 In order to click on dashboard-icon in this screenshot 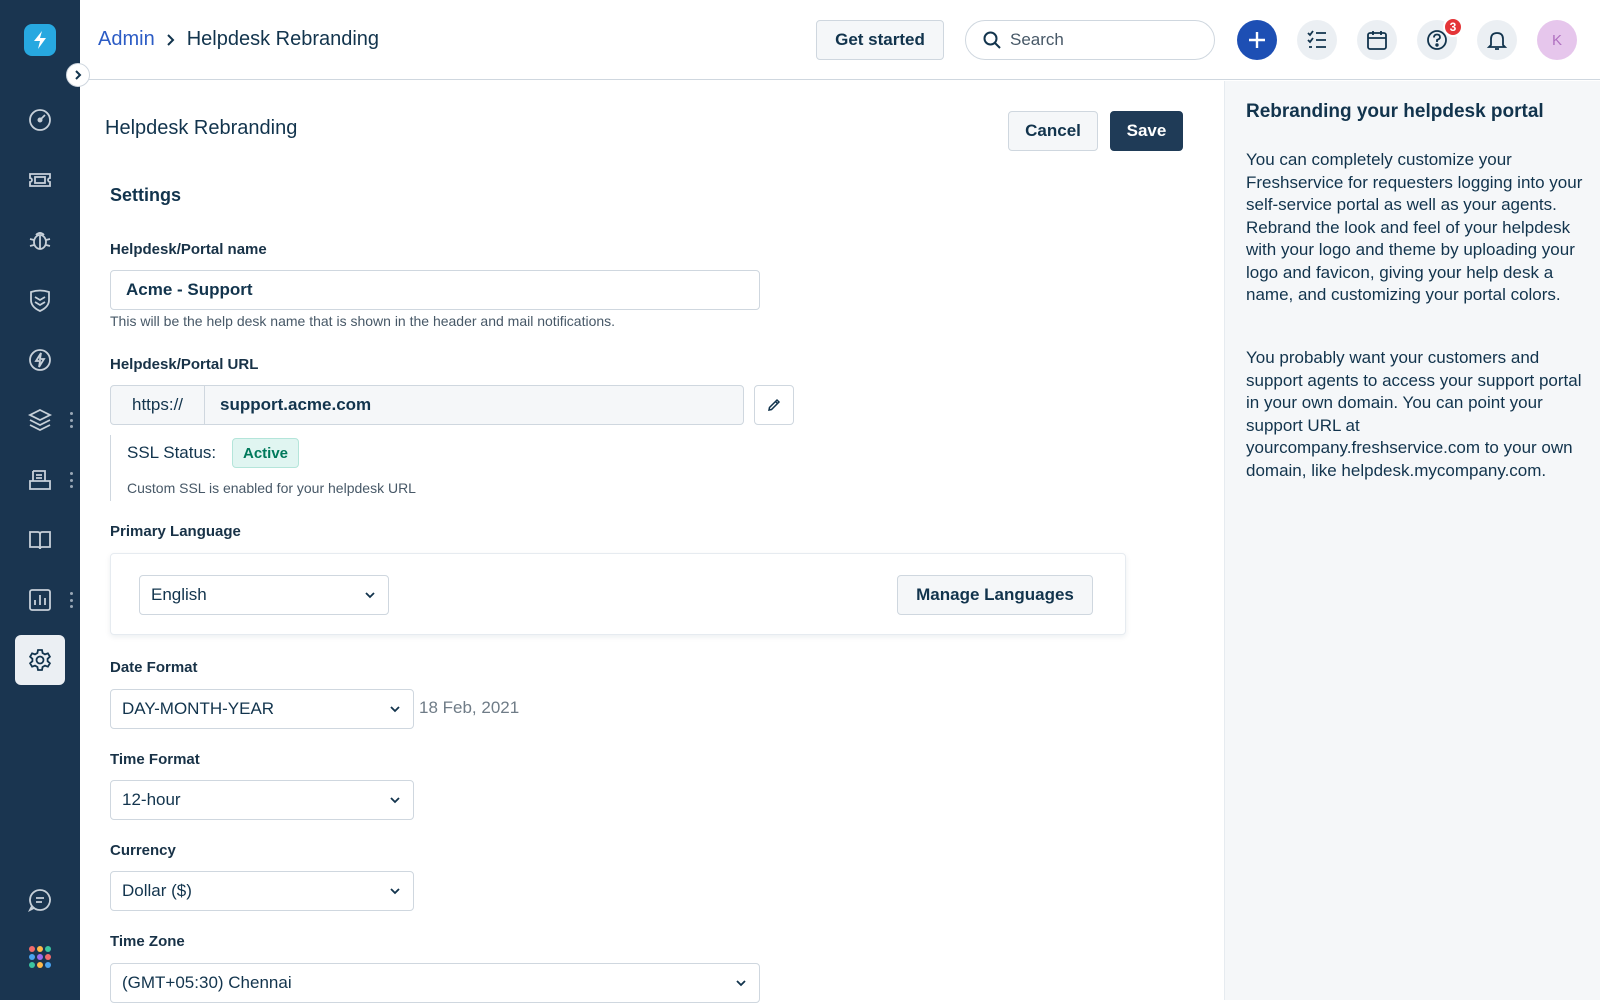, I will do `click(40, 120)`.